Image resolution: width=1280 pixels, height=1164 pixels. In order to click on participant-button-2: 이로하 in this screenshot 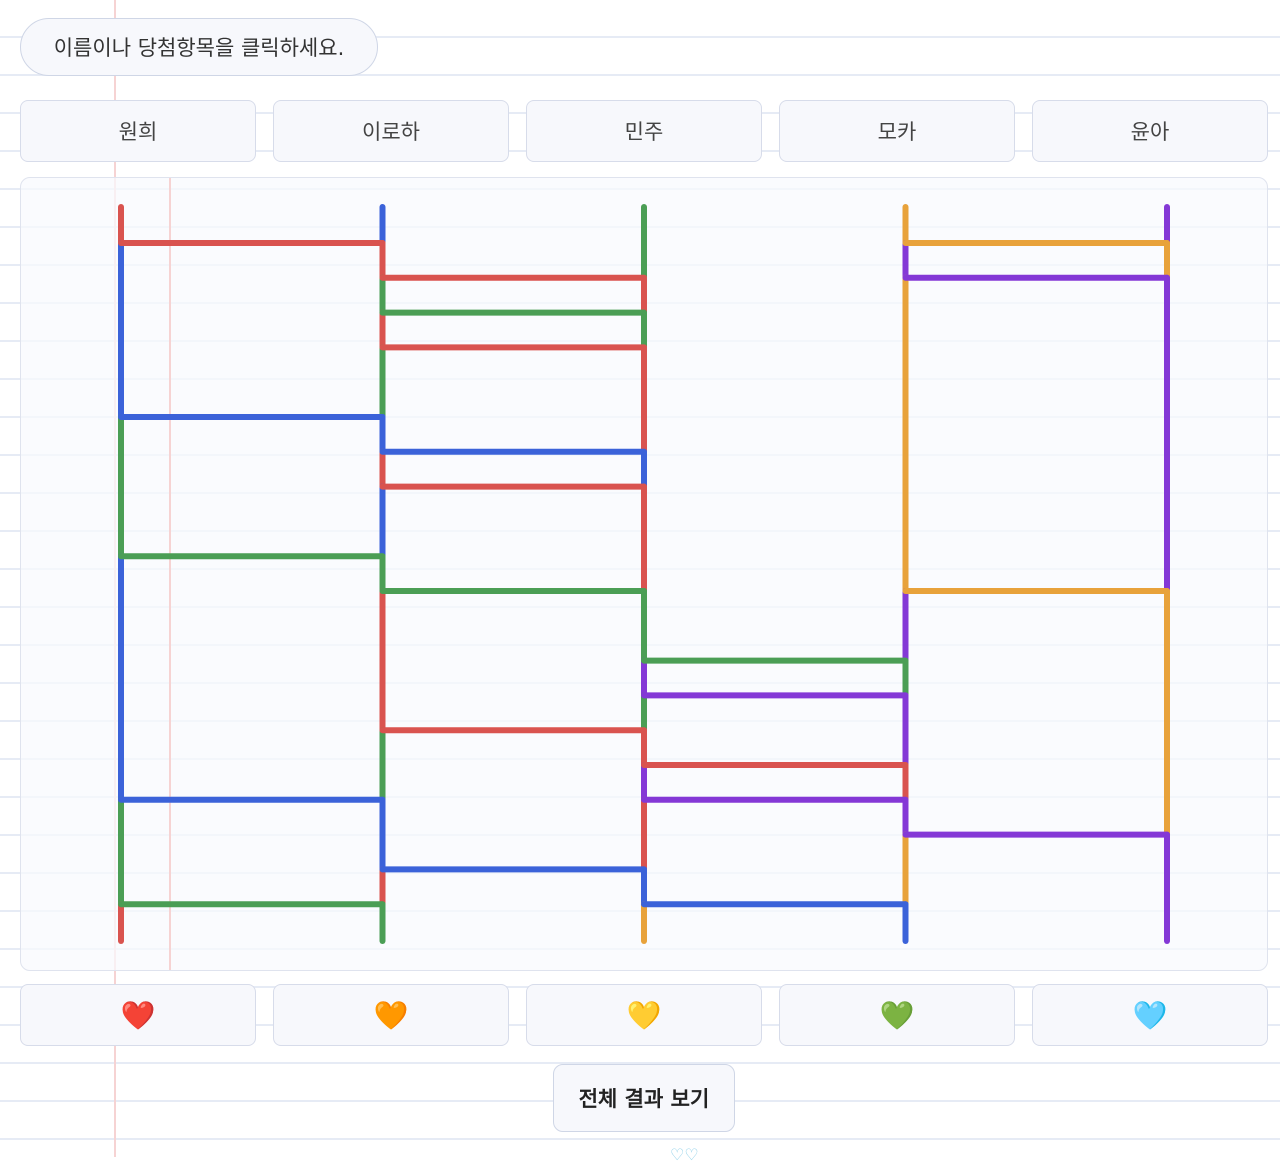, I will do `click(391, 131)`.